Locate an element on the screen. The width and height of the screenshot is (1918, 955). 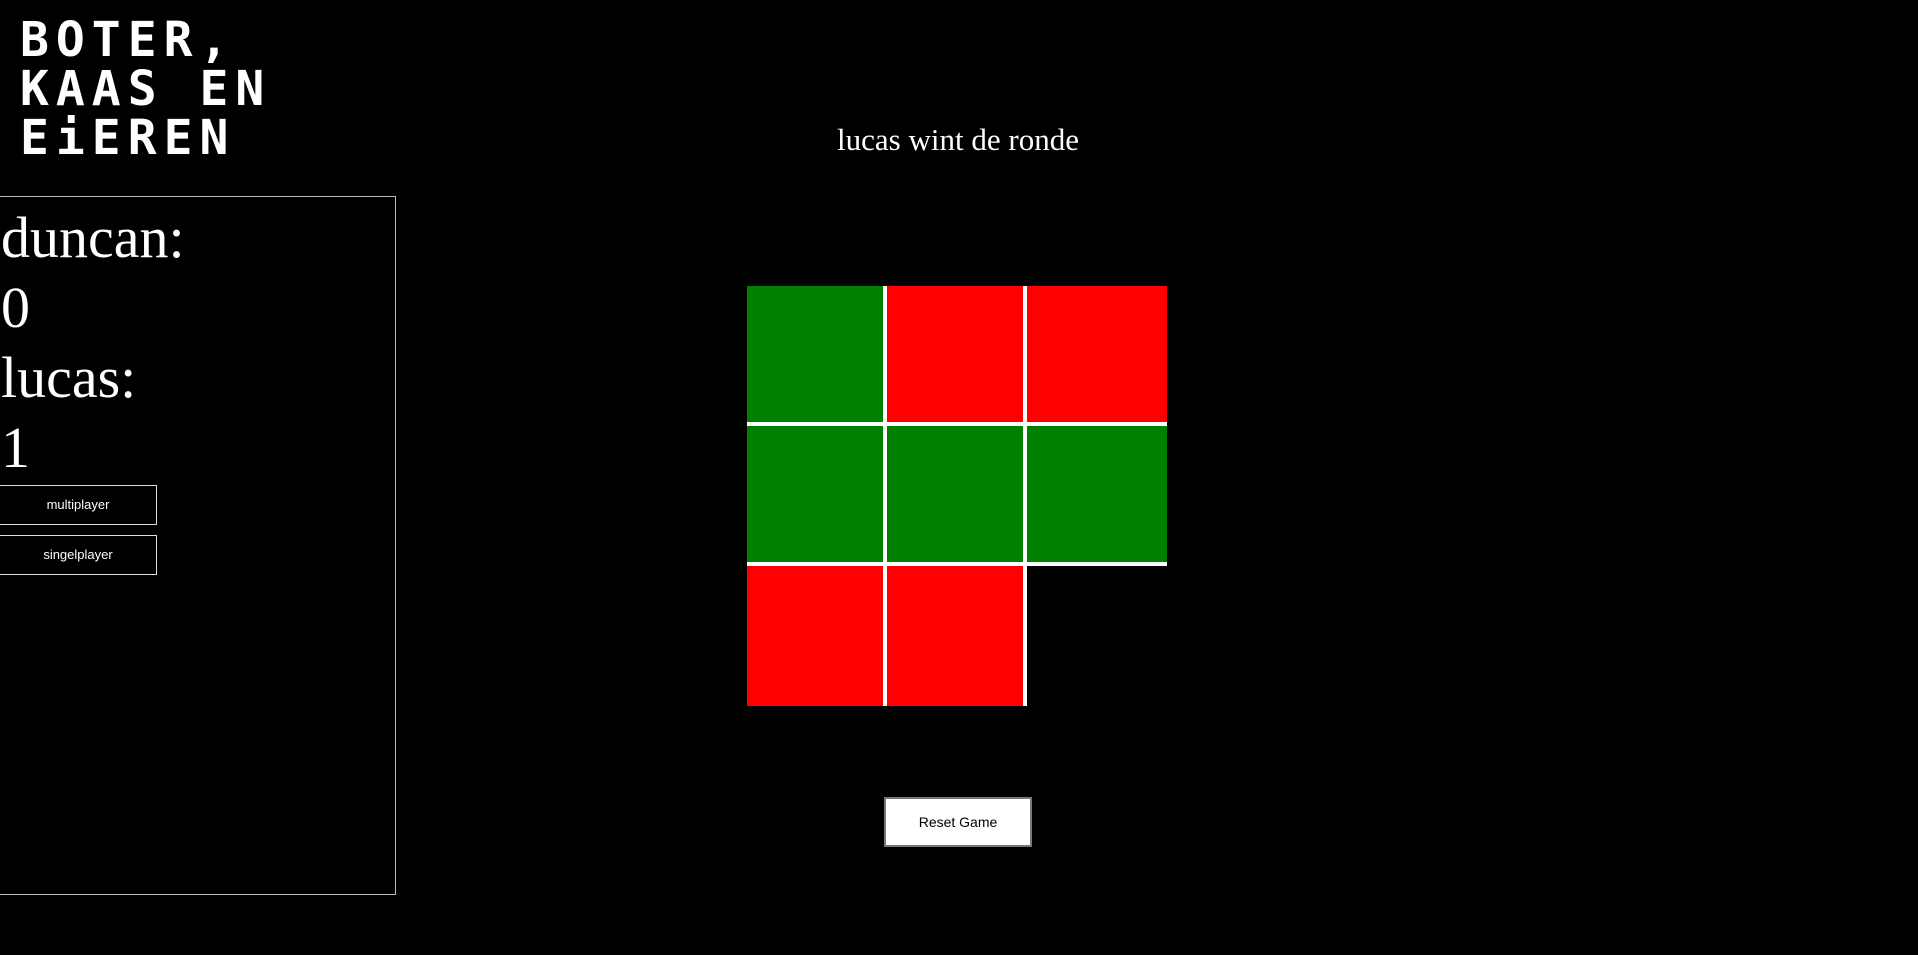
game-title-line-1: BOTER, is located at coordinates (128, 40).